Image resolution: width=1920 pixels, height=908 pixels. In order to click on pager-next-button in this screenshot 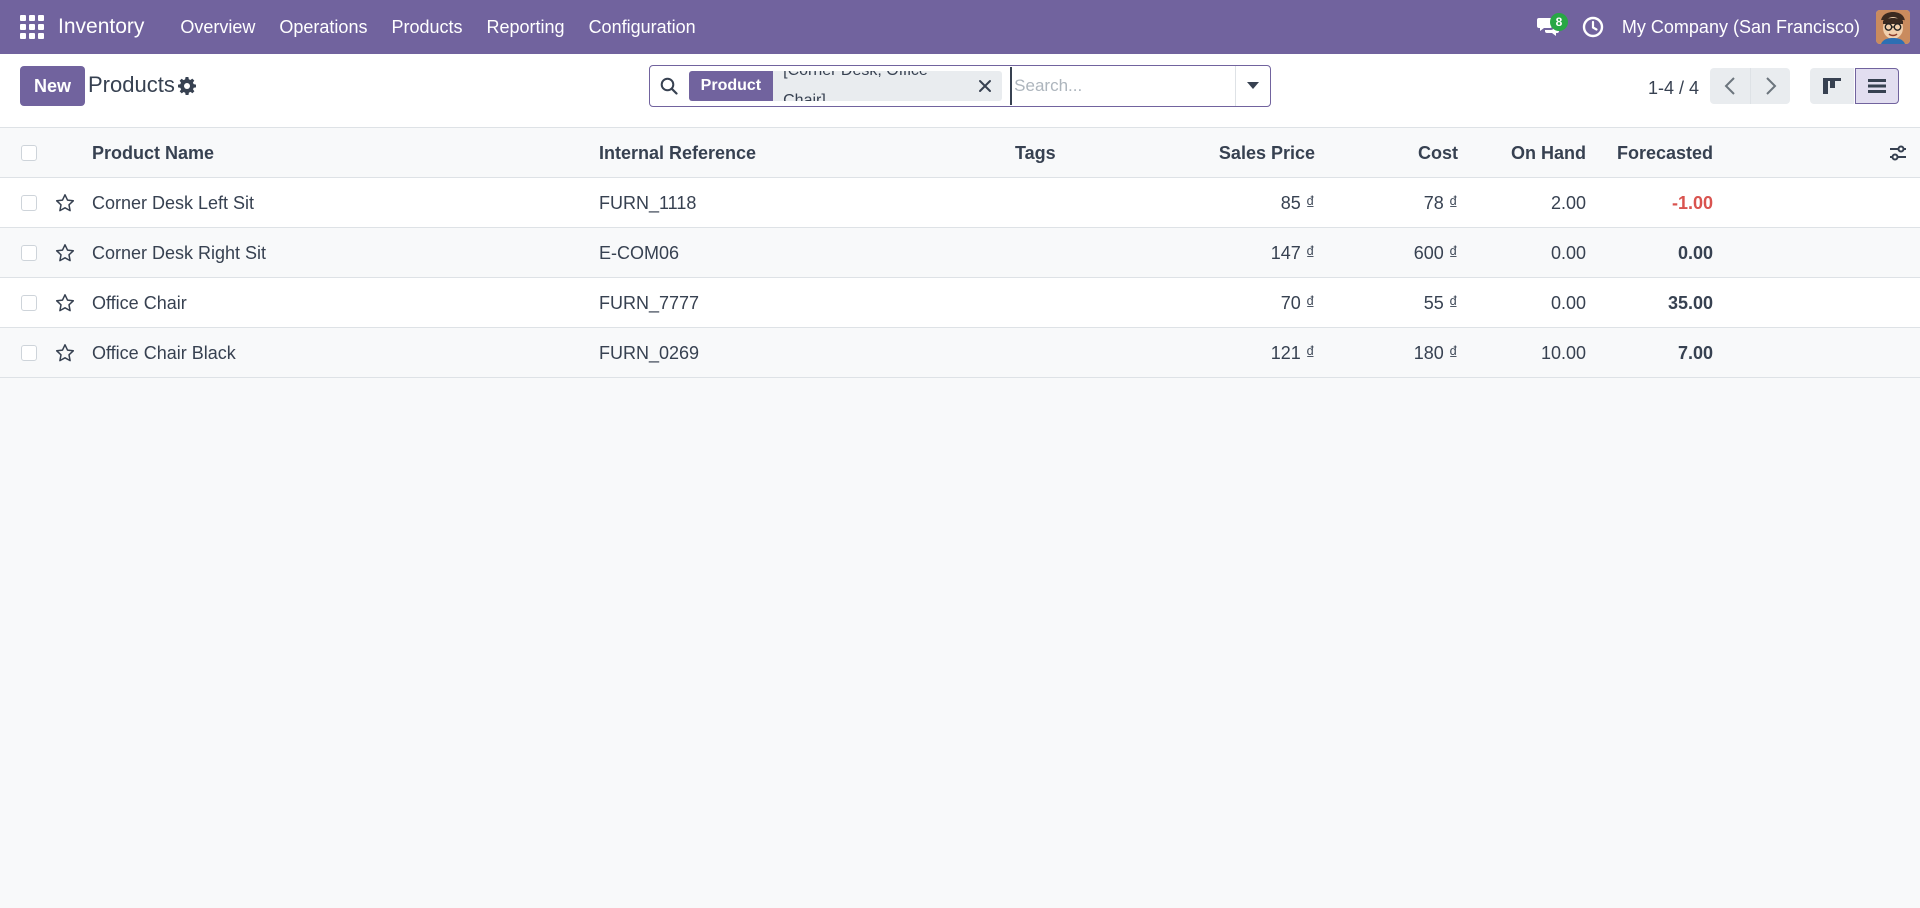, I will do `click(1770, 86)`.